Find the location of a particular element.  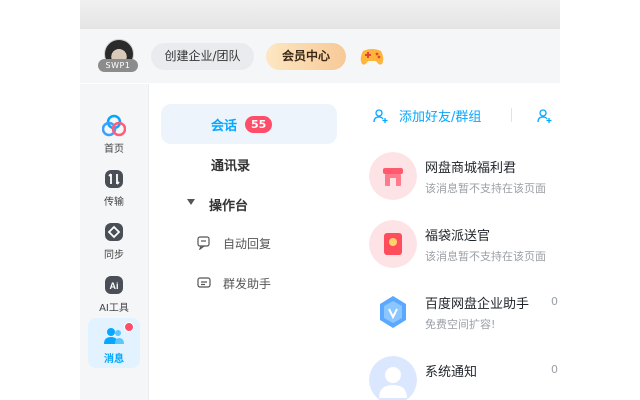

contacts-tab: 通讯录 is located at coordinates (249, 164).